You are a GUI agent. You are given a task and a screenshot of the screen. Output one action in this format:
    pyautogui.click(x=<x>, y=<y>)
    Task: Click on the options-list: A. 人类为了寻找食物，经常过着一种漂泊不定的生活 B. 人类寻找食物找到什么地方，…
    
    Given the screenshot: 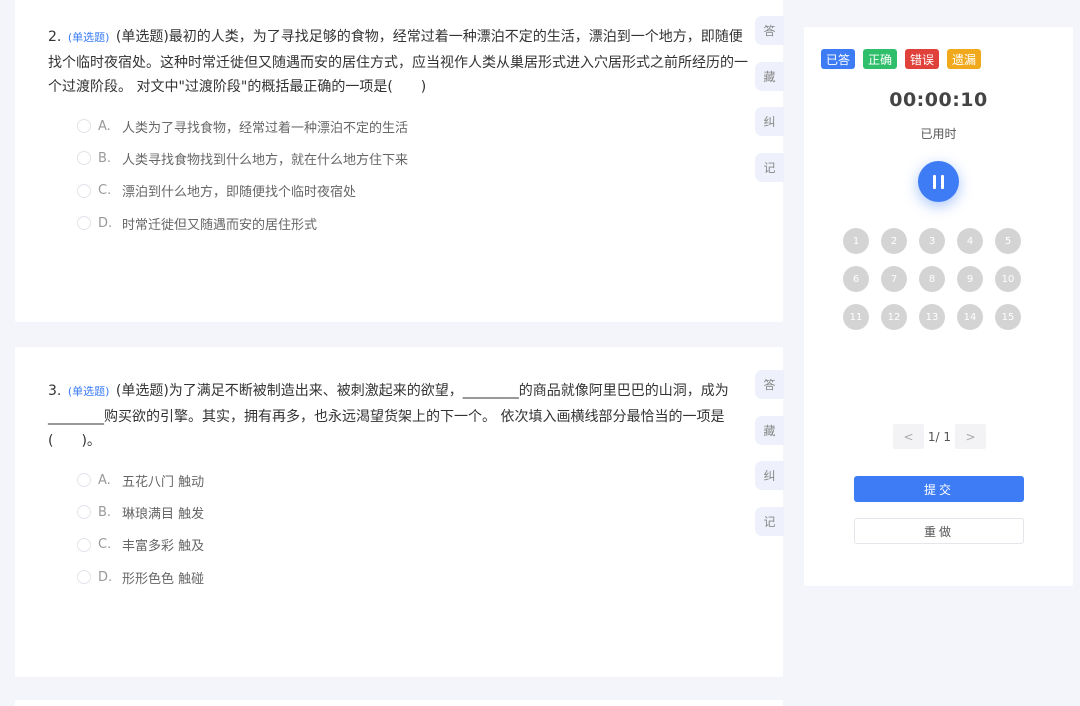 What is the action you would take?
    pyautogui.click(x=242, y=174)
    